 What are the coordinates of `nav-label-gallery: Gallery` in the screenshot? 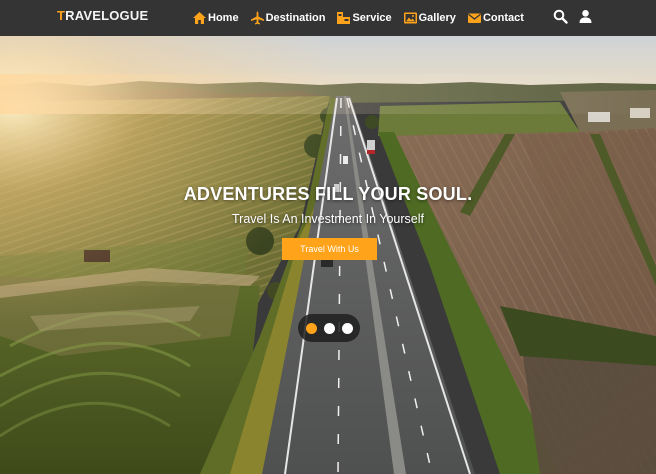 It's located at (437, 18).